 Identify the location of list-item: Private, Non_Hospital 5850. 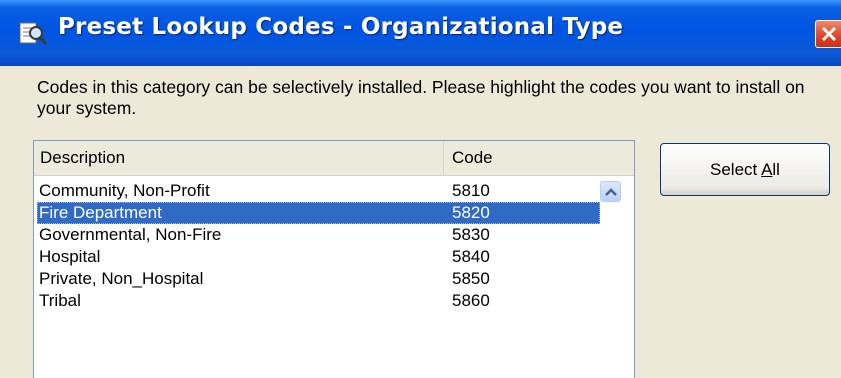
(318, 279).